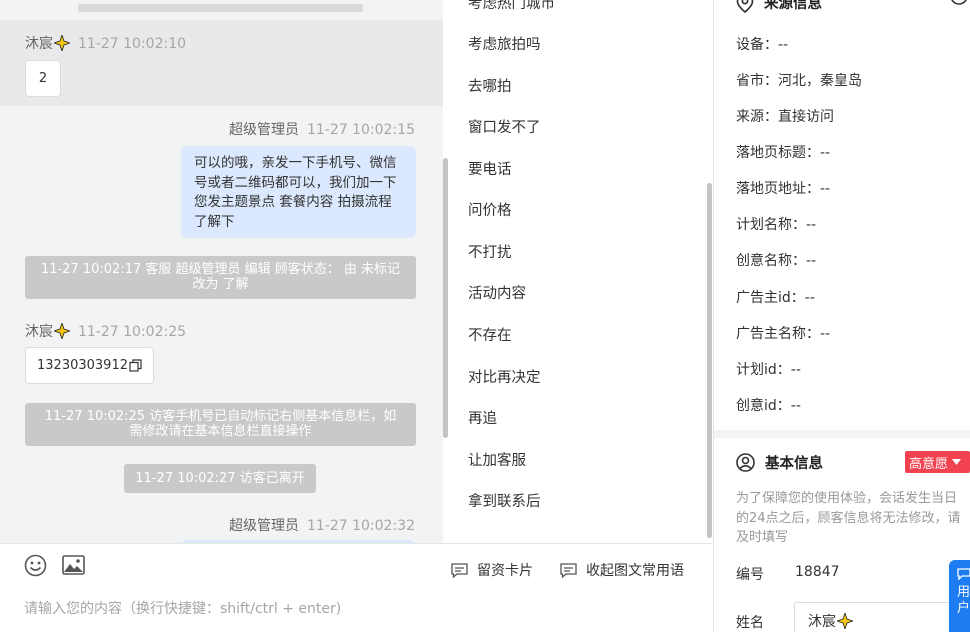  What do you see at coordinates (504, 500) in the screenshot?
I see `phrase-item: 拿到联系后` at bounding box center [504, 500].